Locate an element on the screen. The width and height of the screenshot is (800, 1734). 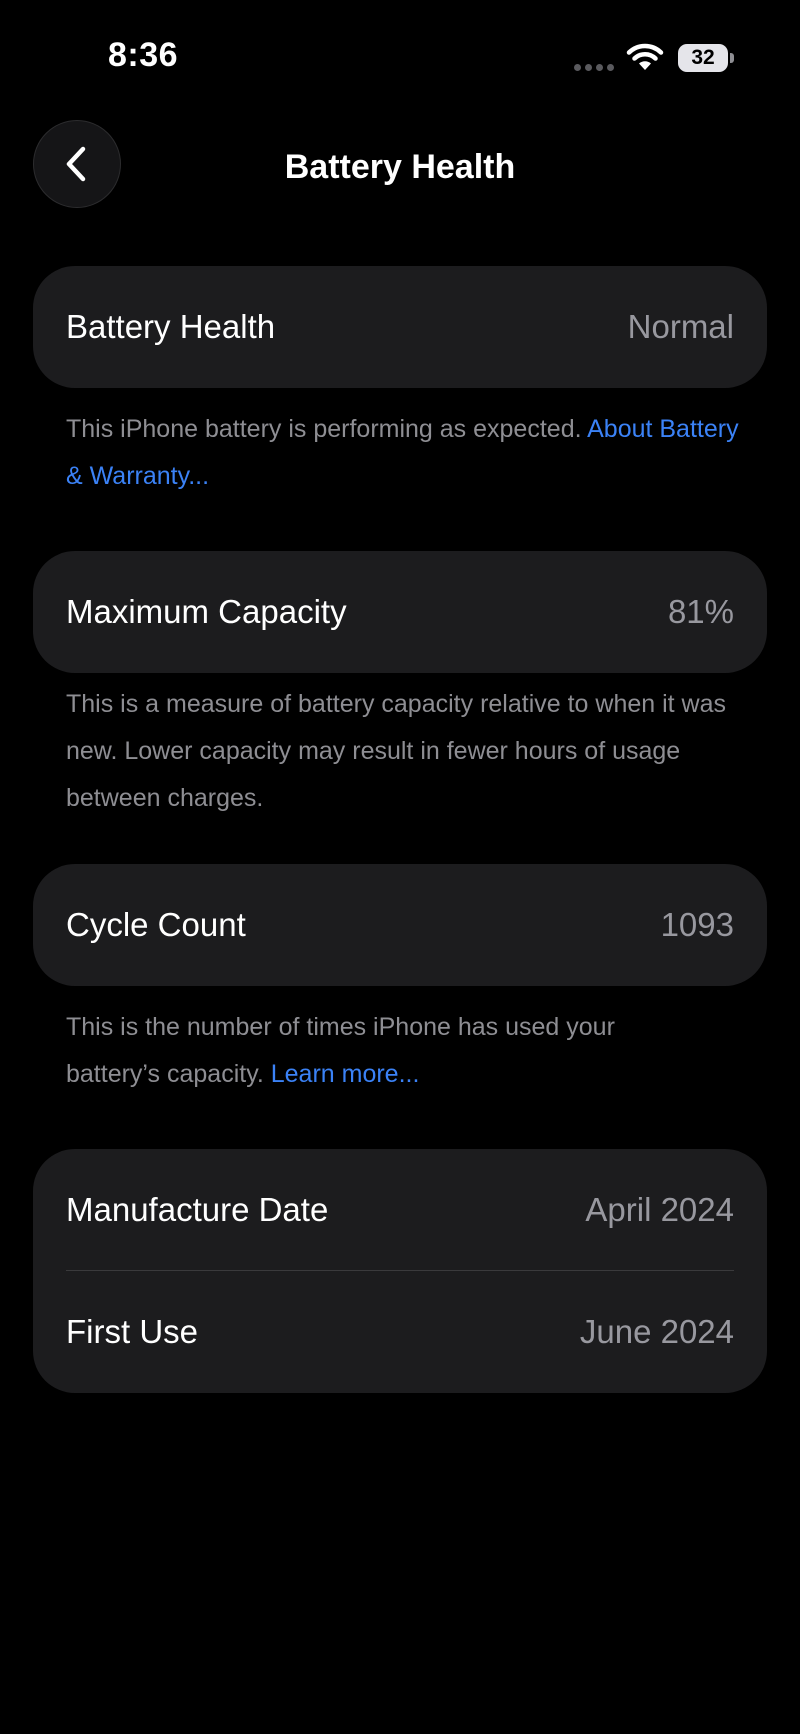
battery-health-label: Battery Health is located at coordinates (171, 326).